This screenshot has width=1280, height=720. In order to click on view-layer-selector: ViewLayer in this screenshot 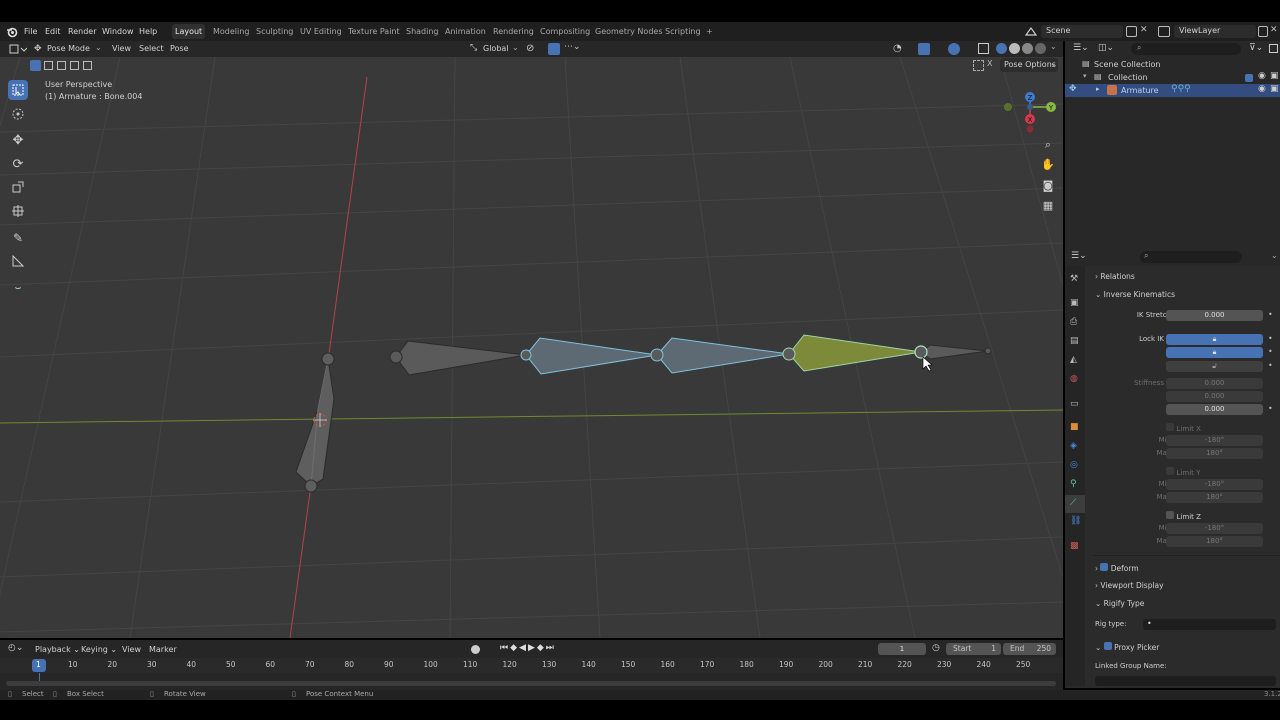, I will do `click(1215, 31)`.